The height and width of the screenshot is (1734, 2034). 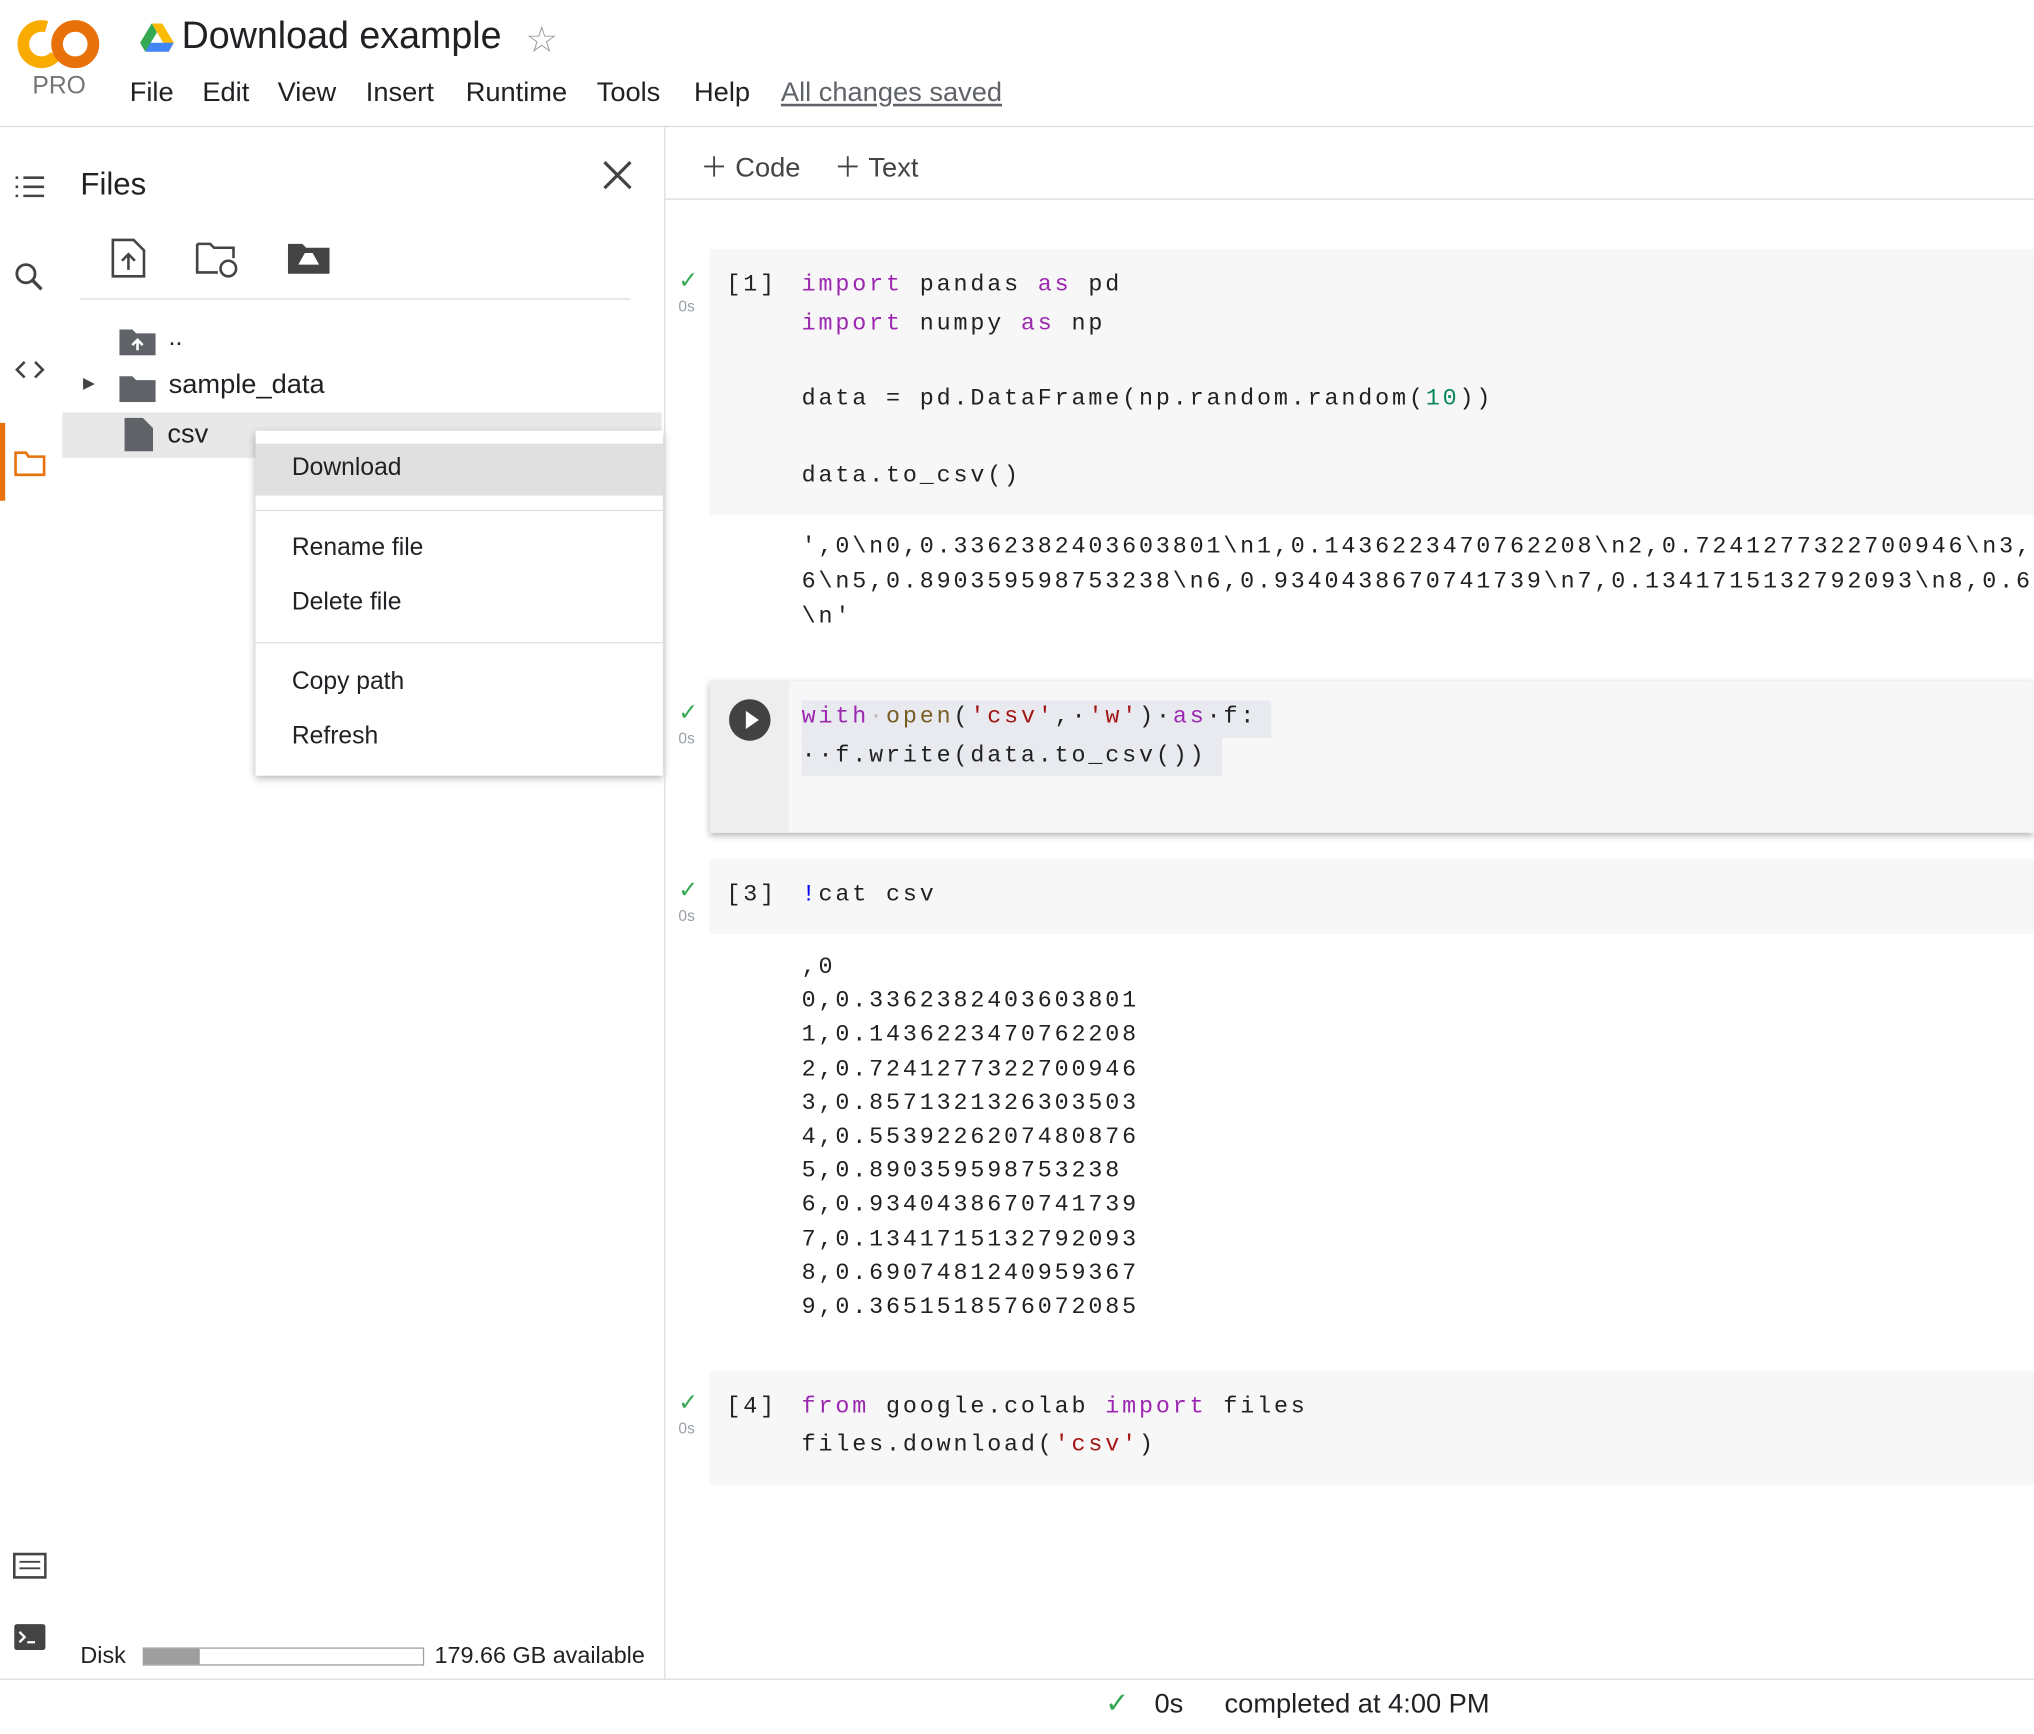 What do you see at coordinates (539, 1655) in the screenshot?
I see `disk-available: 179.66 GB available` at bounding box center [539, 1655].